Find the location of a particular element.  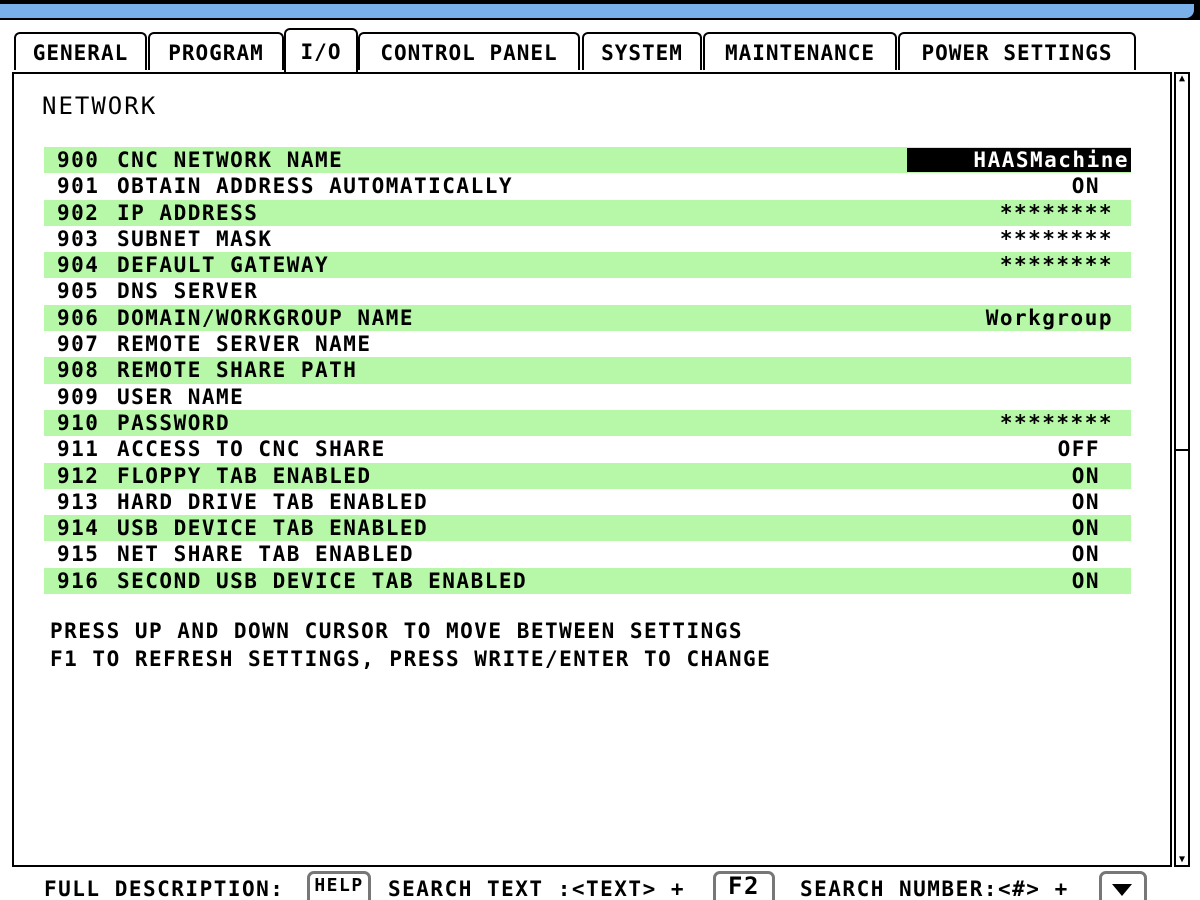

setting-row-908: 908 REMOTE SHARE PATH is located at coordinates (587, 370).